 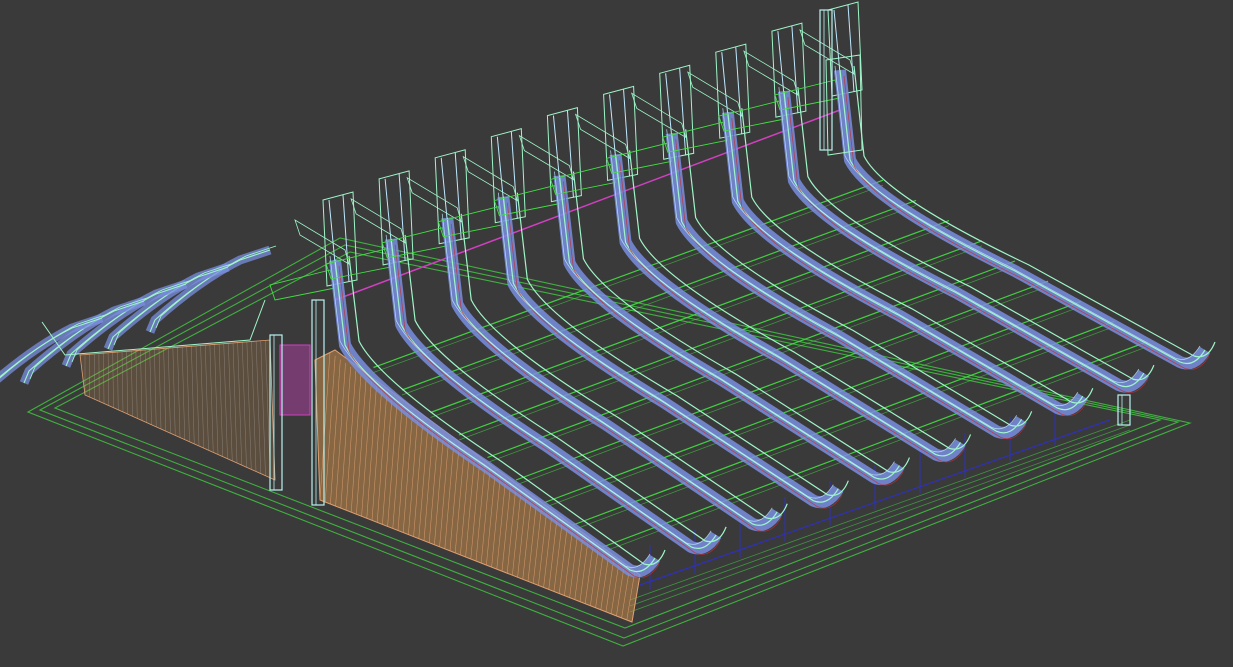 What do you see at coordinates (295, 380) in the screenshot?
I see `door-panel` at bounding box center [295, 380].